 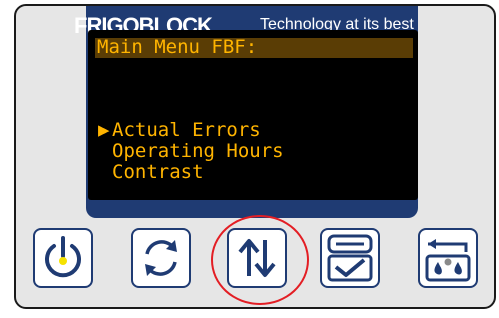 I want to click on defrost-button, so click(x=448, y=258).